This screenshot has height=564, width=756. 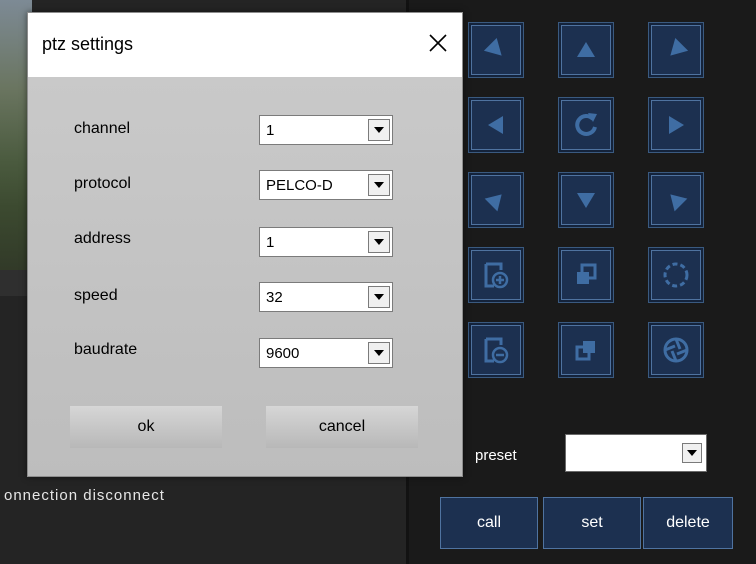 I want to click on ptz-button-up-left, so click(x=676, y=200).